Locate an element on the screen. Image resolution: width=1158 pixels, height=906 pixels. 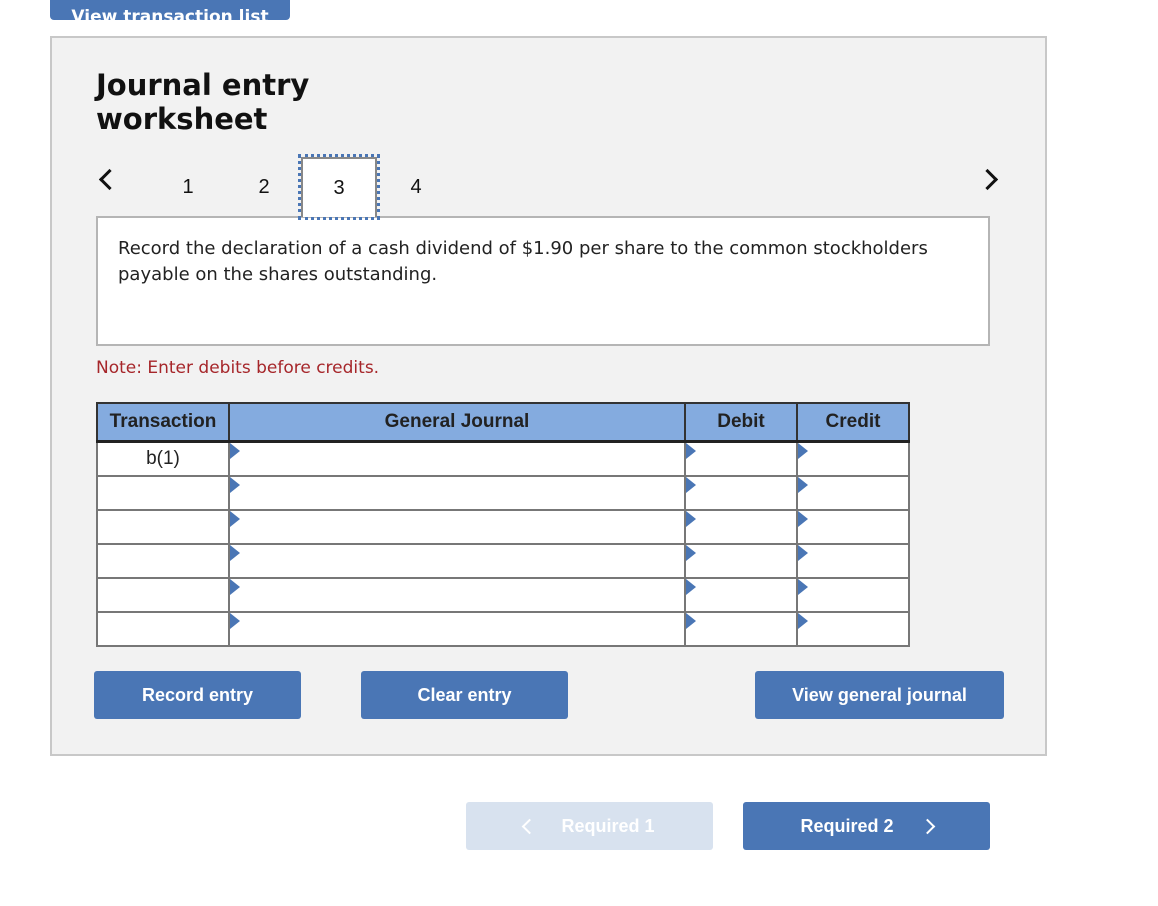
worksheet-title-line1: Journal entry is located at coordinates (203, 85).